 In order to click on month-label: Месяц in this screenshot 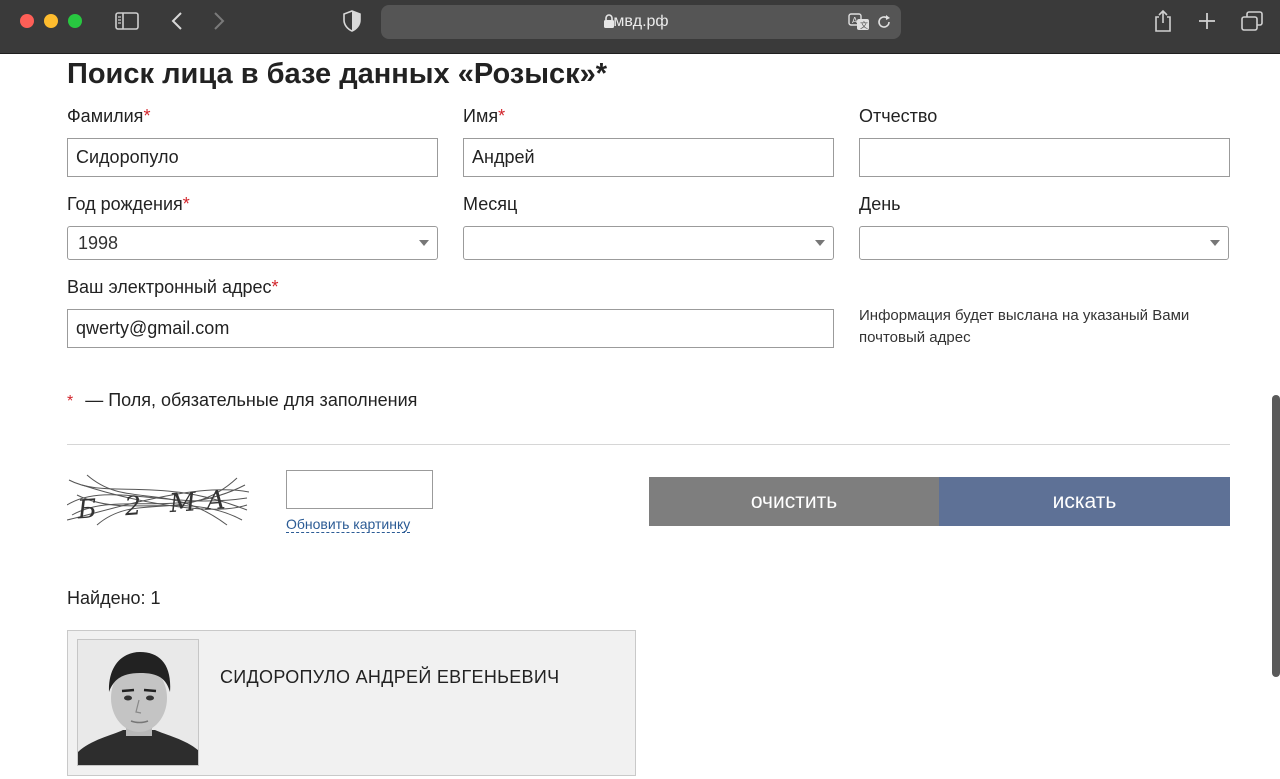, I will do `click(490, 204)`.